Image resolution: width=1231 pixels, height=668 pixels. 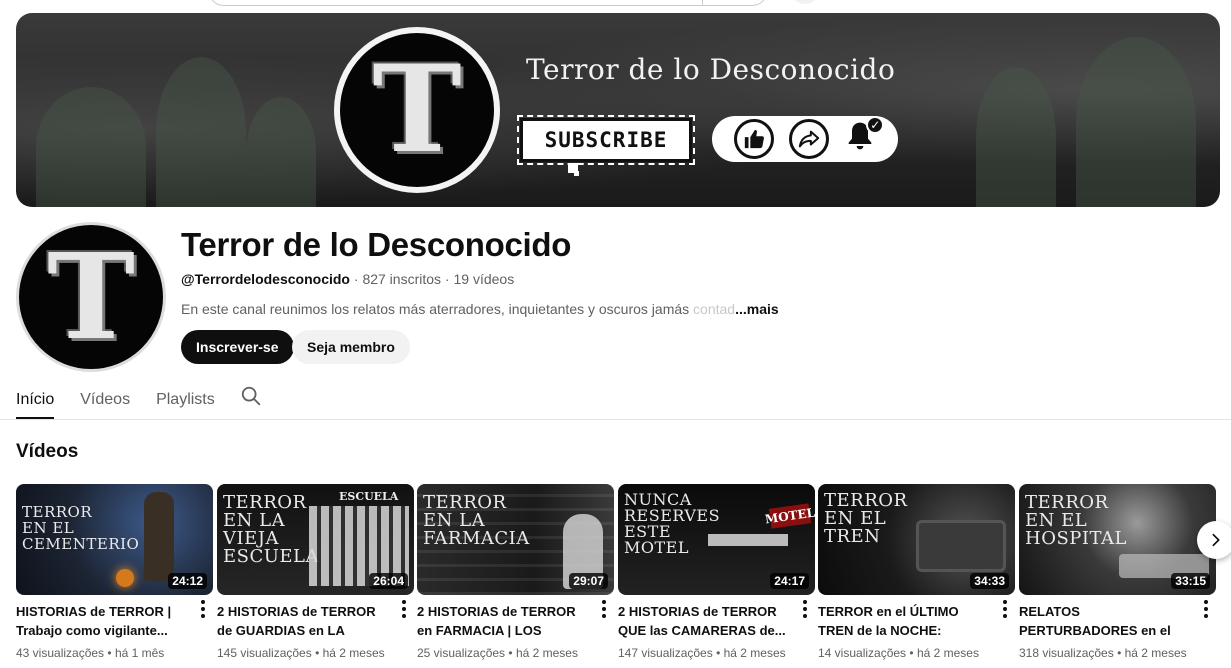 What do you see at coordinates (388, 581) in the screenshot?
I see `video-duration: 26:04` at bounding box center [388, 581].